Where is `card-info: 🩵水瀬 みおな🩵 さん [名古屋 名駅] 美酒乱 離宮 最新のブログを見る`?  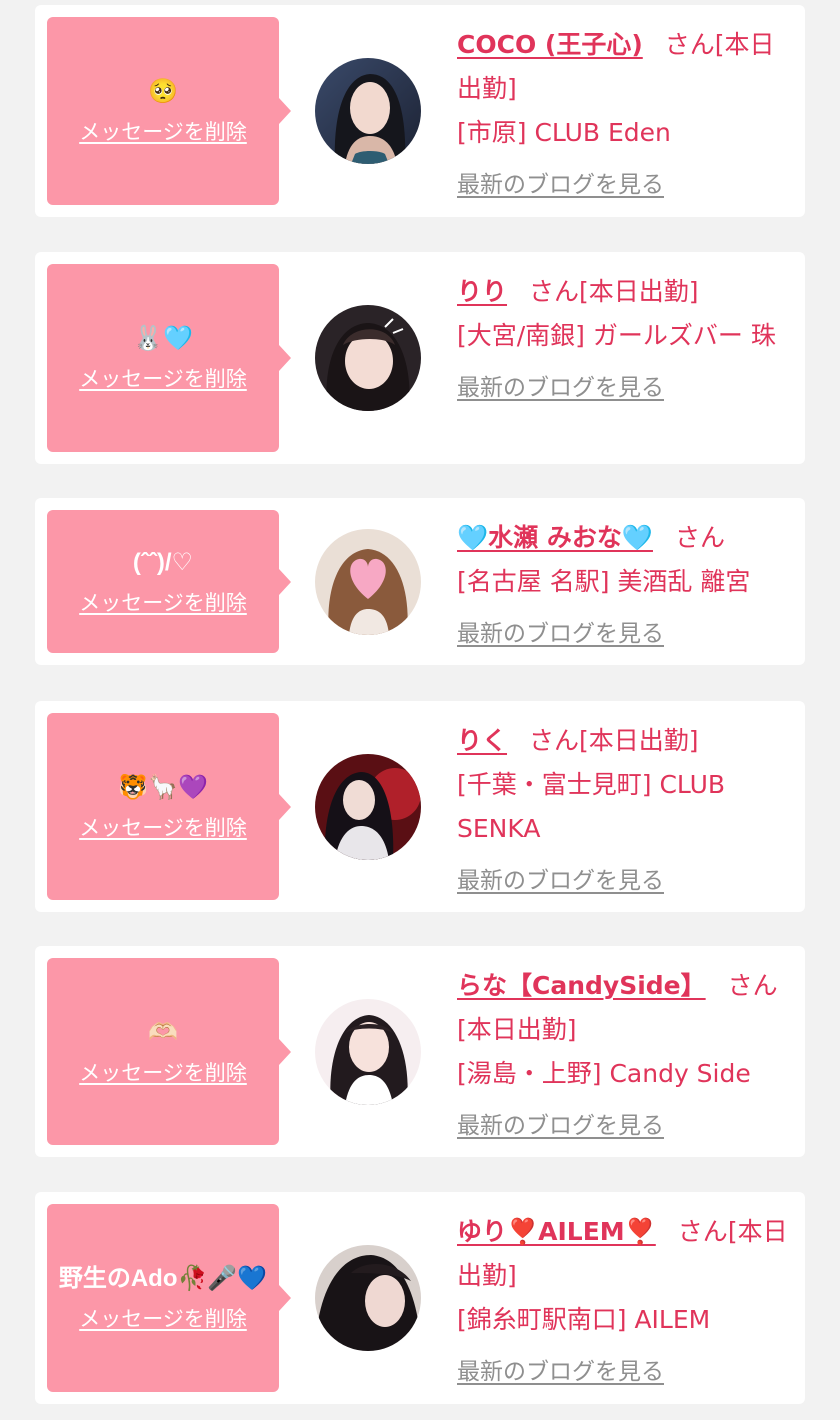 card-info: 🩵水瀬 みおな🩵 さん [名古屋 名駅] 美酒乱 離宮 最新のブログを見る is located at coordinates (624, 586).